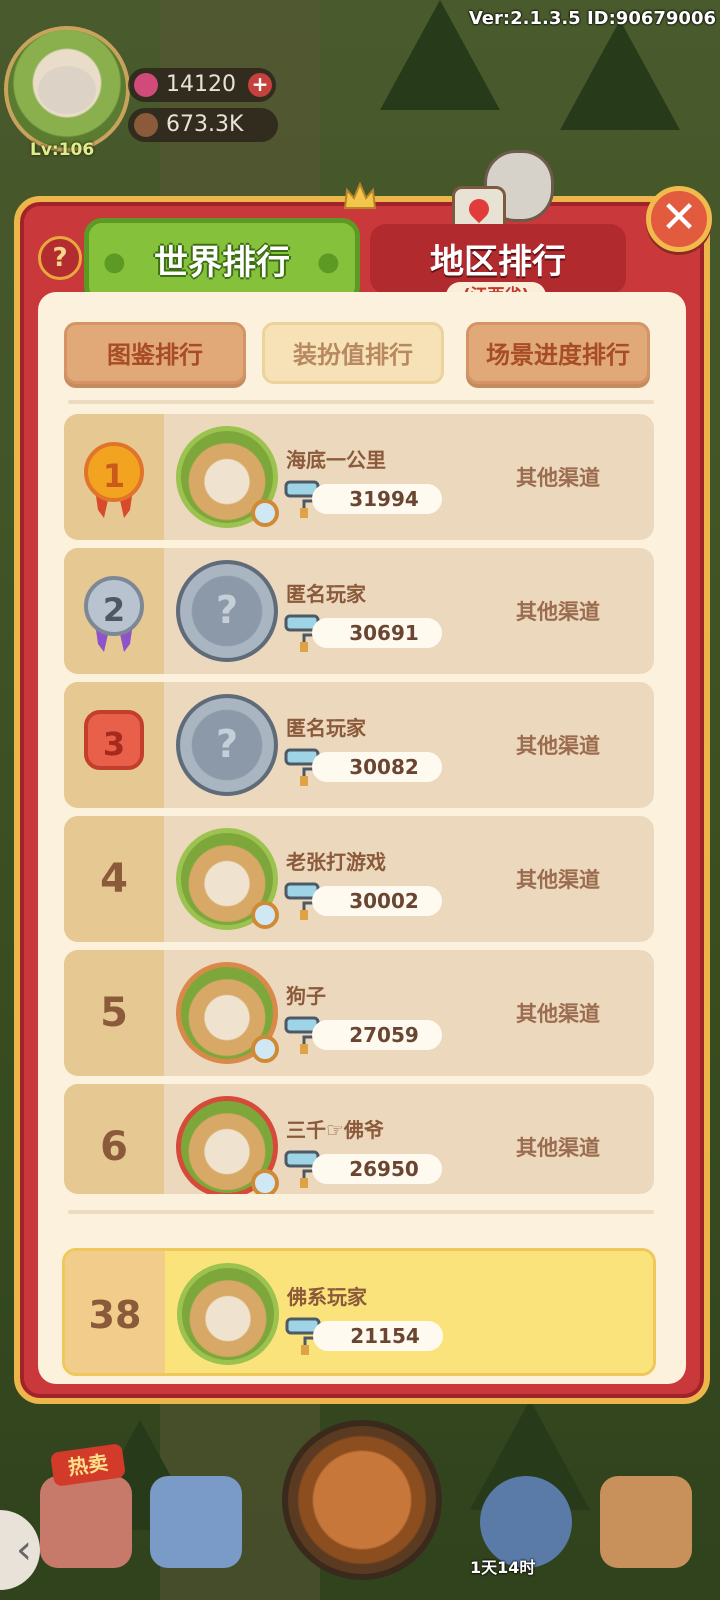  I want to click on medal-rank: 1, so click(114, 472).